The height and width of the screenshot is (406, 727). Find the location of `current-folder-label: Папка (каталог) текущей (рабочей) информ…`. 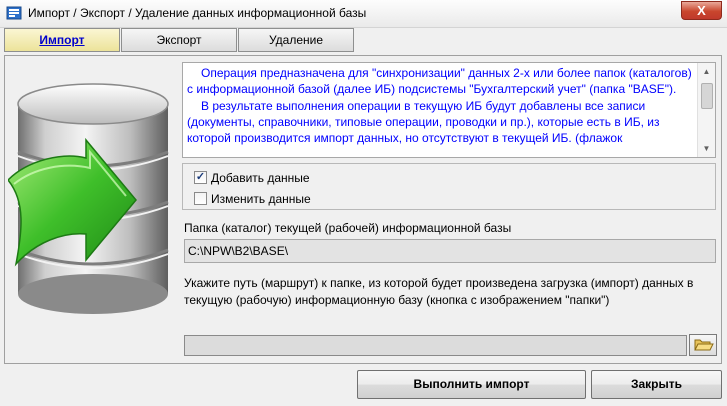

current-folder-label: Папка (каталог) текущей (рабочей) информ… is located at coordinates (348, 228).